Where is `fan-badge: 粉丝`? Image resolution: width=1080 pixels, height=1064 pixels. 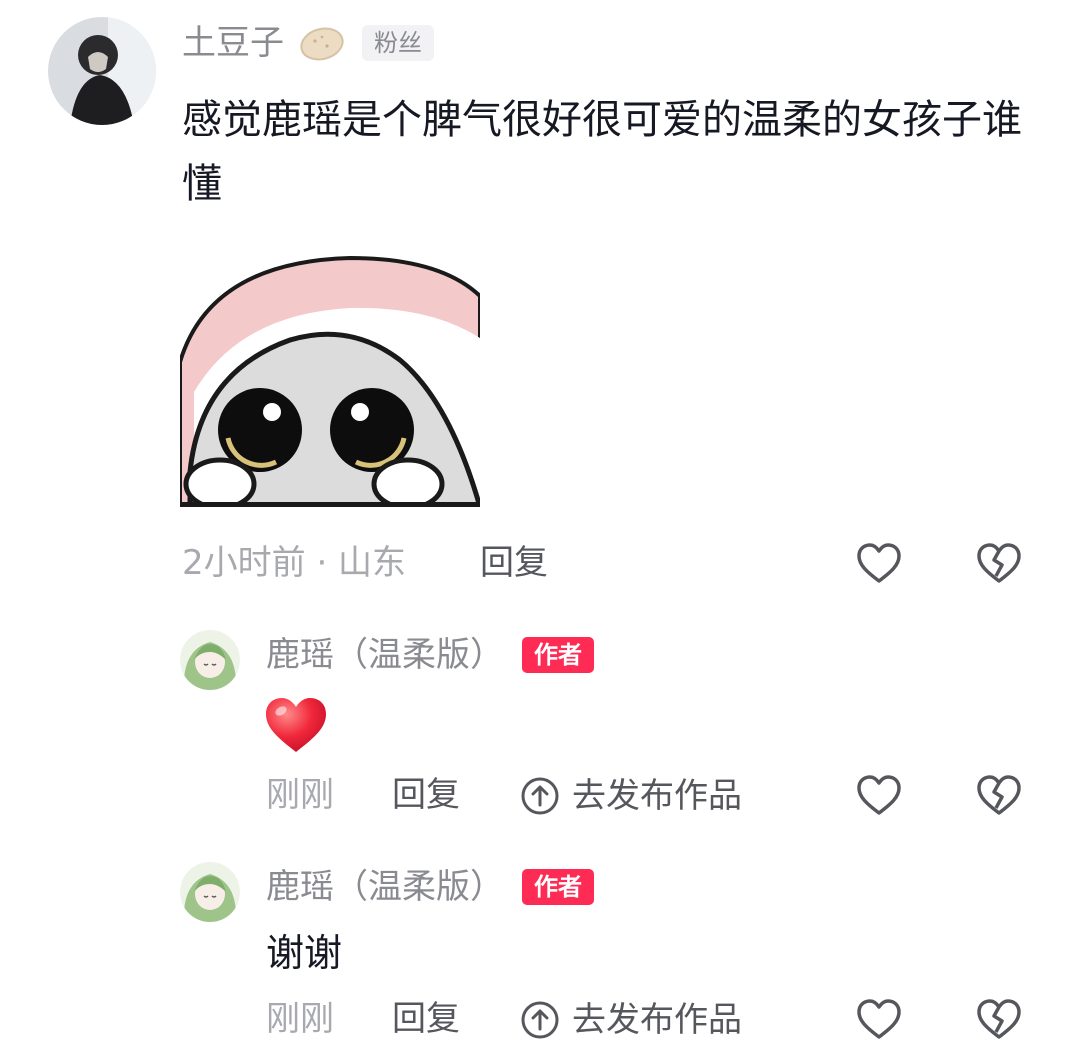 fan-badge: 粉丝 is located at coordinates (398, 43).